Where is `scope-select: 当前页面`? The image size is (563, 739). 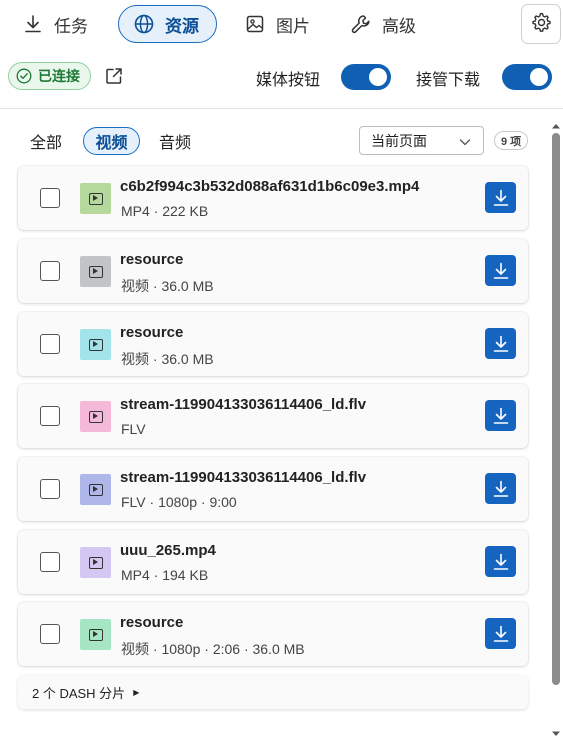
scope-select: 当前页面 is located at coordinates (421, 140).